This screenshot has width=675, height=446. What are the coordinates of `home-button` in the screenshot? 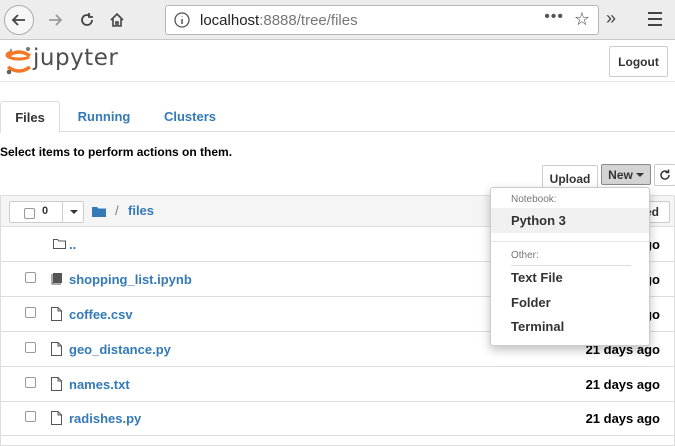 It's located at (117, 20).